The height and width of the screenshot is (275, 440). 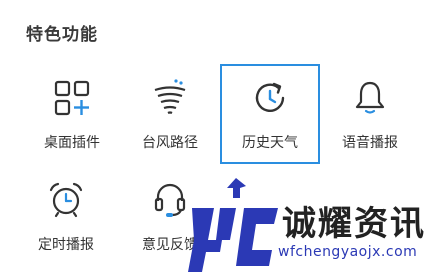 What do you see at coordinates (348, 252) in the screenshot?
I see `watermark-url: wfchengyaojx.com` at bounding box center [348, 252].